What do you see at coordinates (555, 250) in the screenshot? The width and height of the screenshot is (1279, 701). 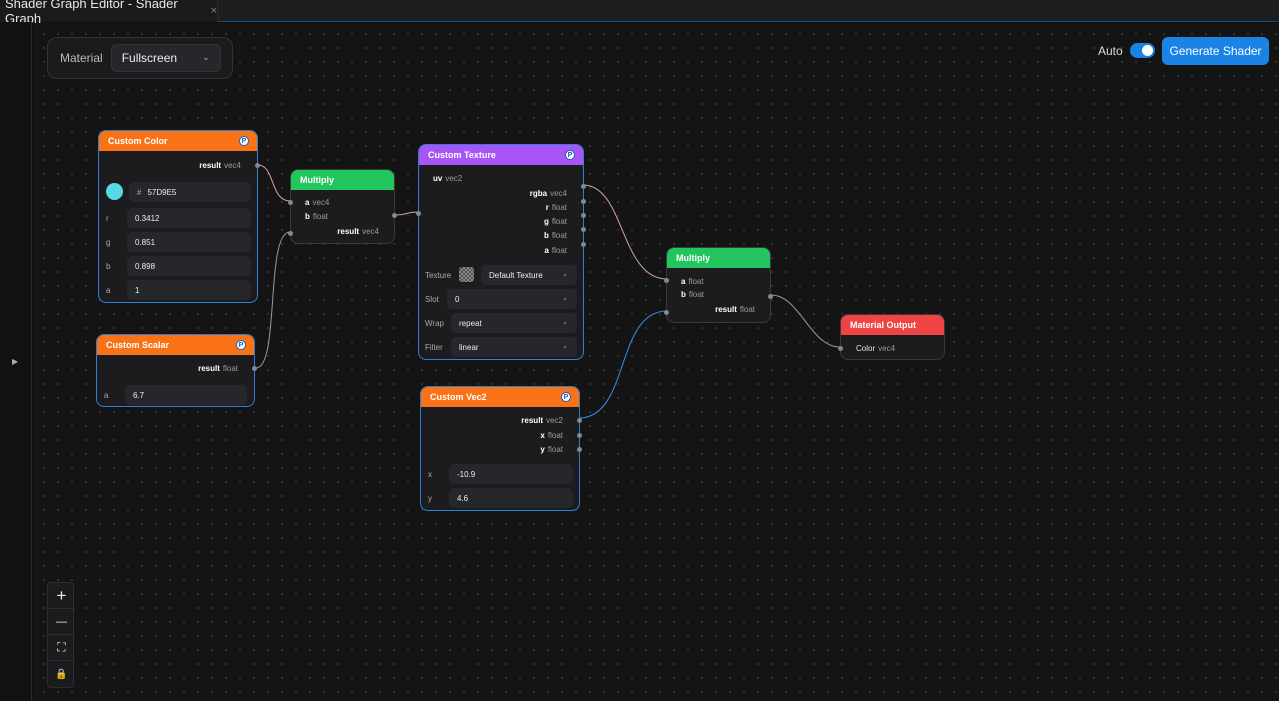 I see `output-port-a: a float` at bounding box center [555, 250].